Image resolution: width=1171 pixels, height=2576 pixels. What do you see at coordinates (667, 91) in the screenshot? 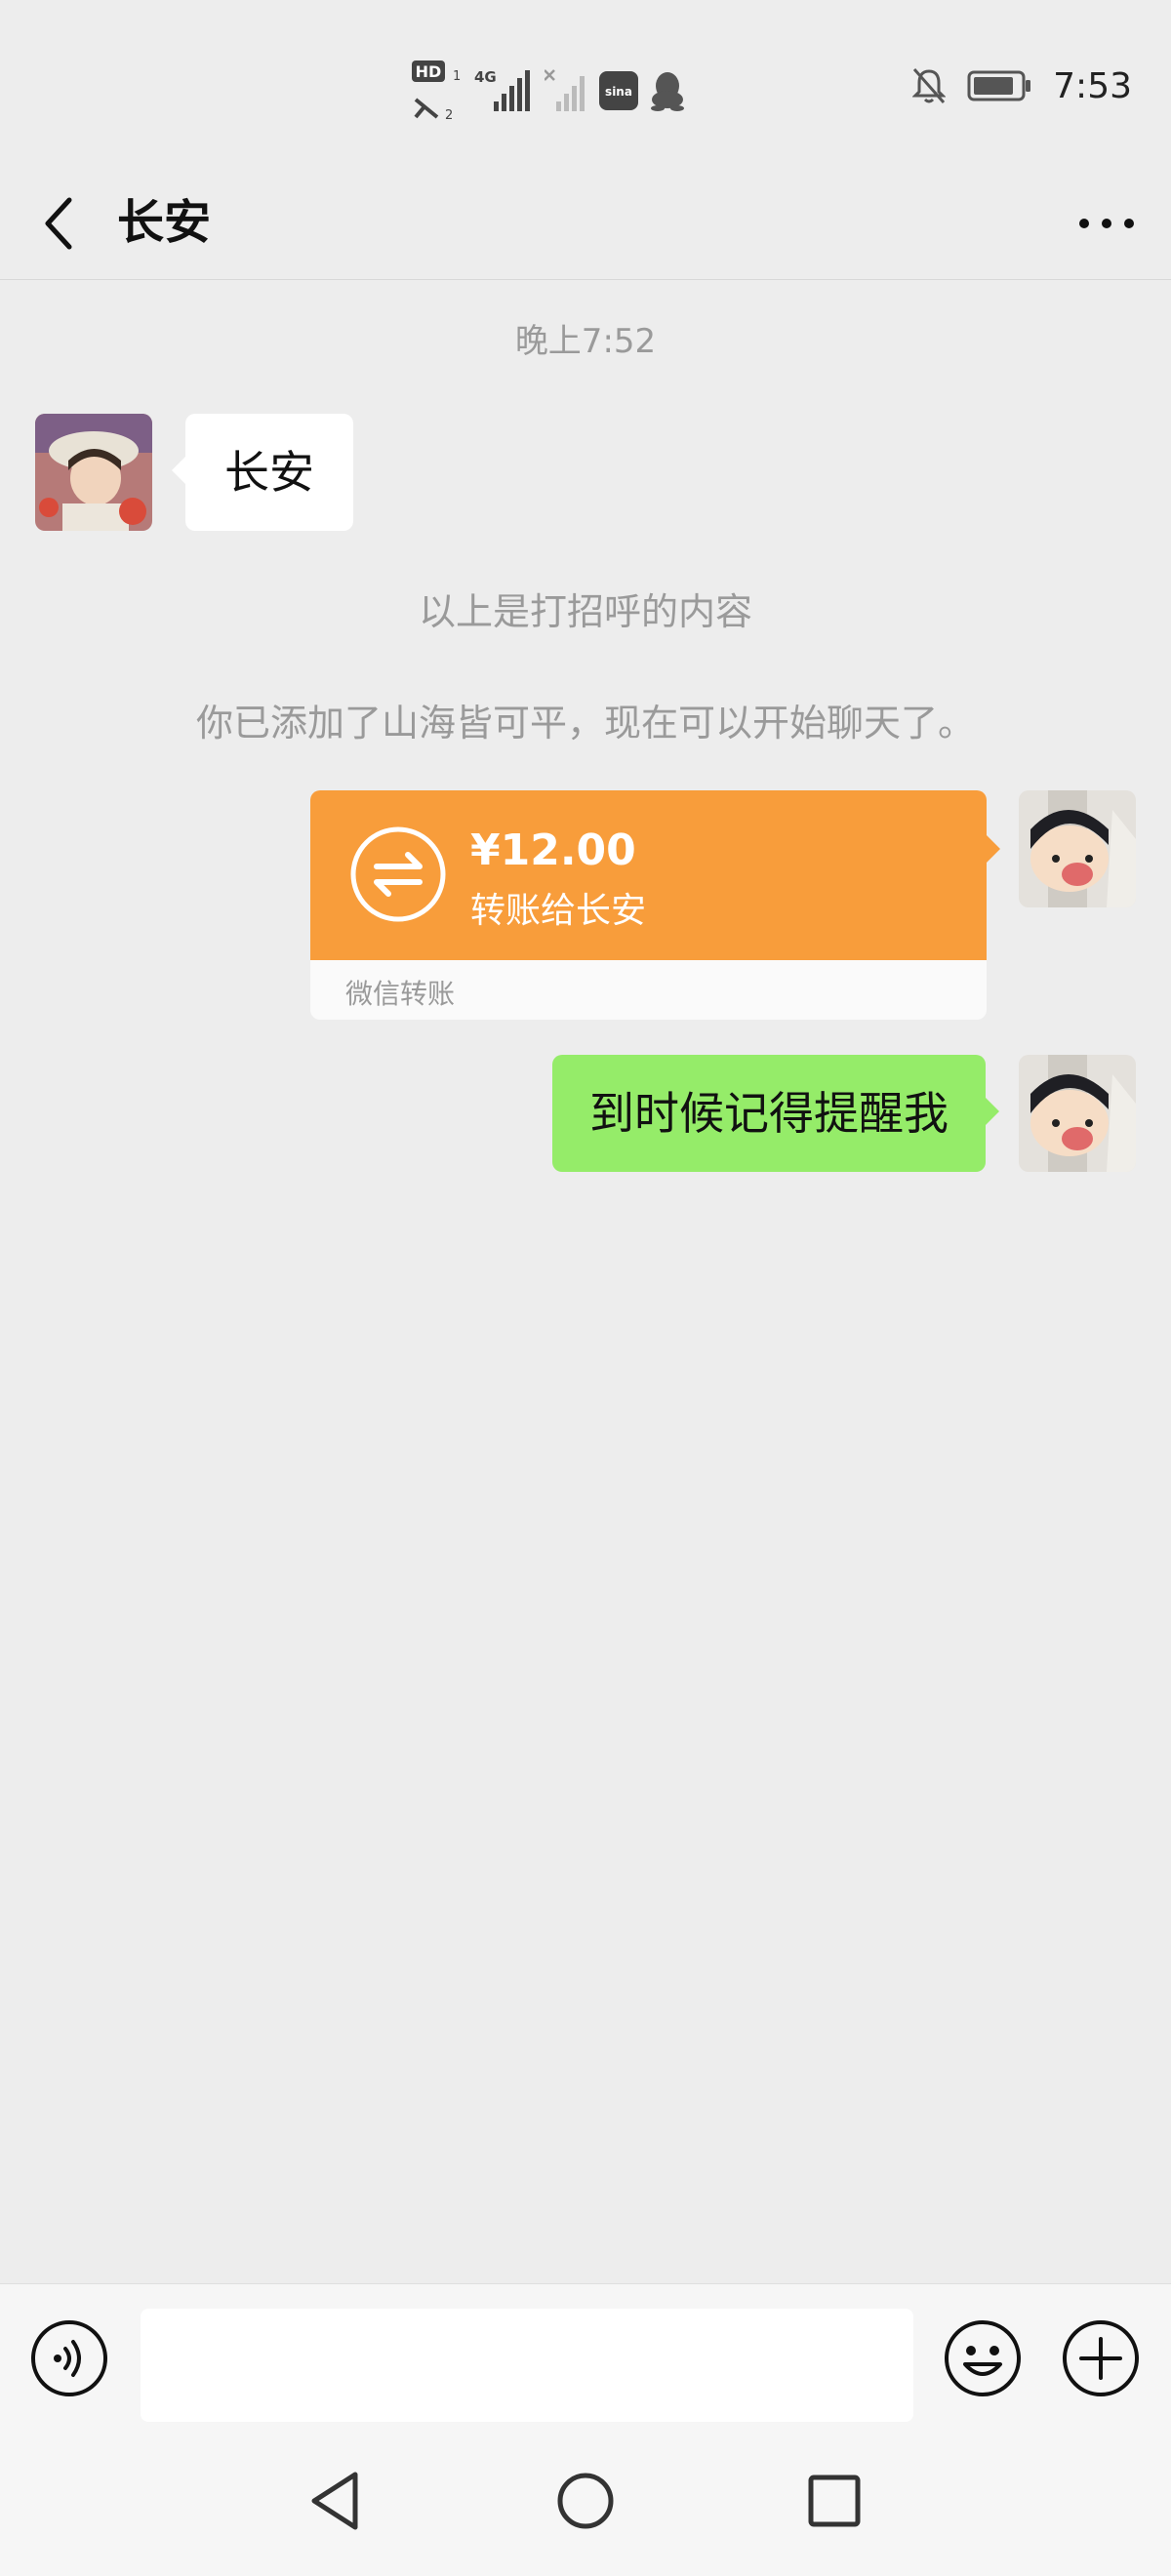
I see `qq-icon` at bounding box center [667, 91].